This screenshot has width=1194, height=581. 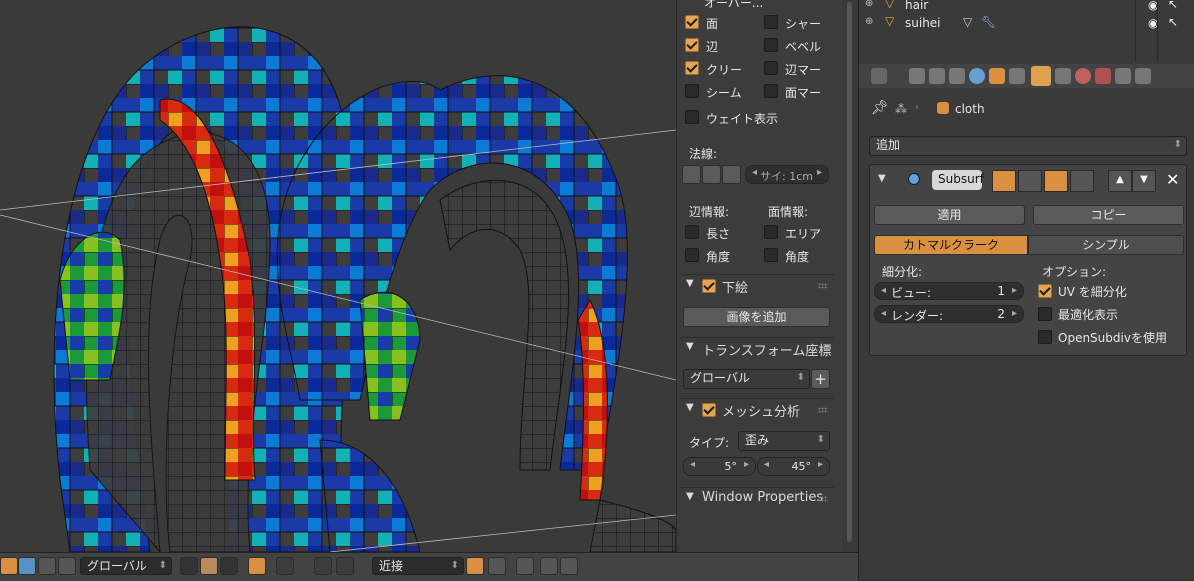 What do you see at coordinates (757, 348) in the screenshot?
I see `transform-orientation-header: ▼ トランスフォーム座標` at bounding box center [757, 348].